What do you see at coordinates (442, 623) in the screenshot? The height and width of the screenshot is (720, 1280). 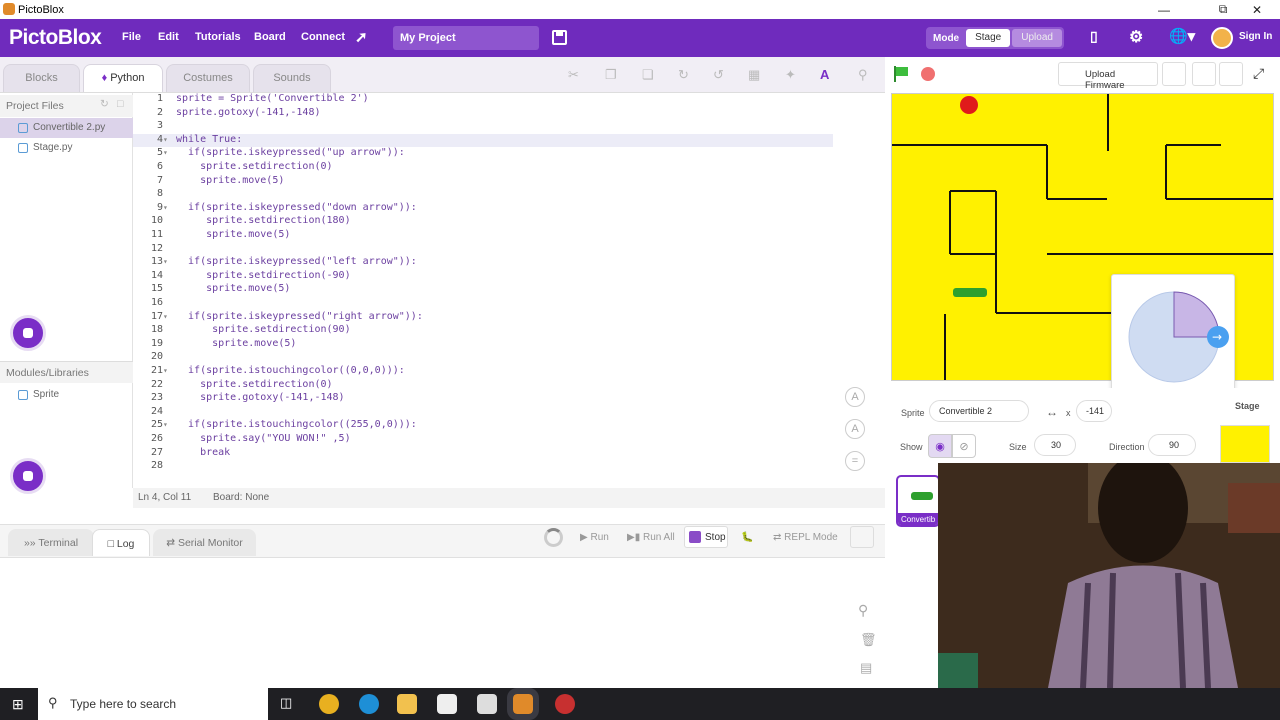 I see `log-output-area` at bounding box center [442, 623].